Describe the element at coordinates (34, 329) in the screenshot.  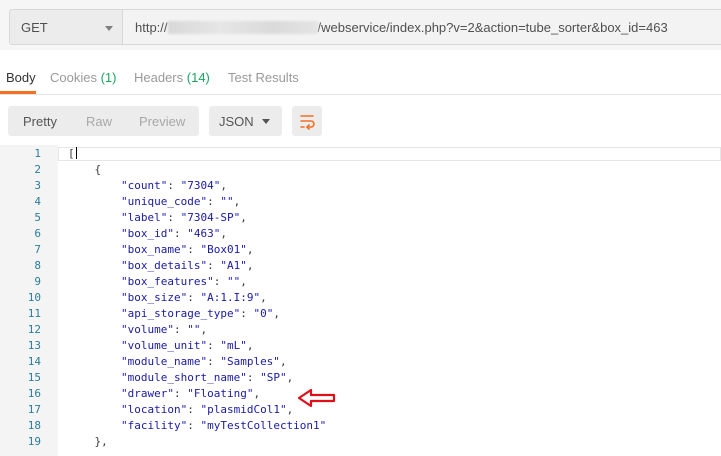
I see `line-number: 12` at that location.